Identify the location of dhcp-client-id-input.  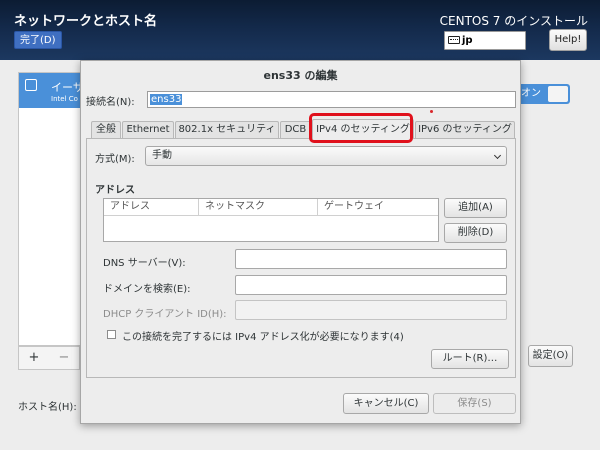
(371, 310).